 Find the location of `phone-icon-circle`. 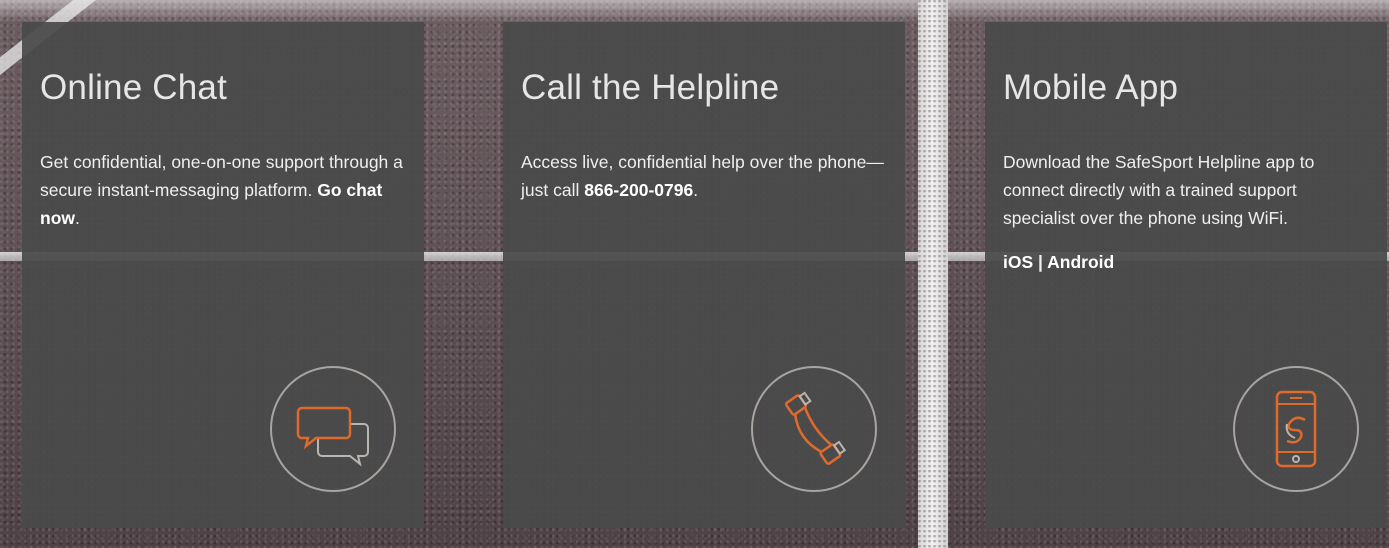

phone-icon-circle is located at coordinates (814, 429).